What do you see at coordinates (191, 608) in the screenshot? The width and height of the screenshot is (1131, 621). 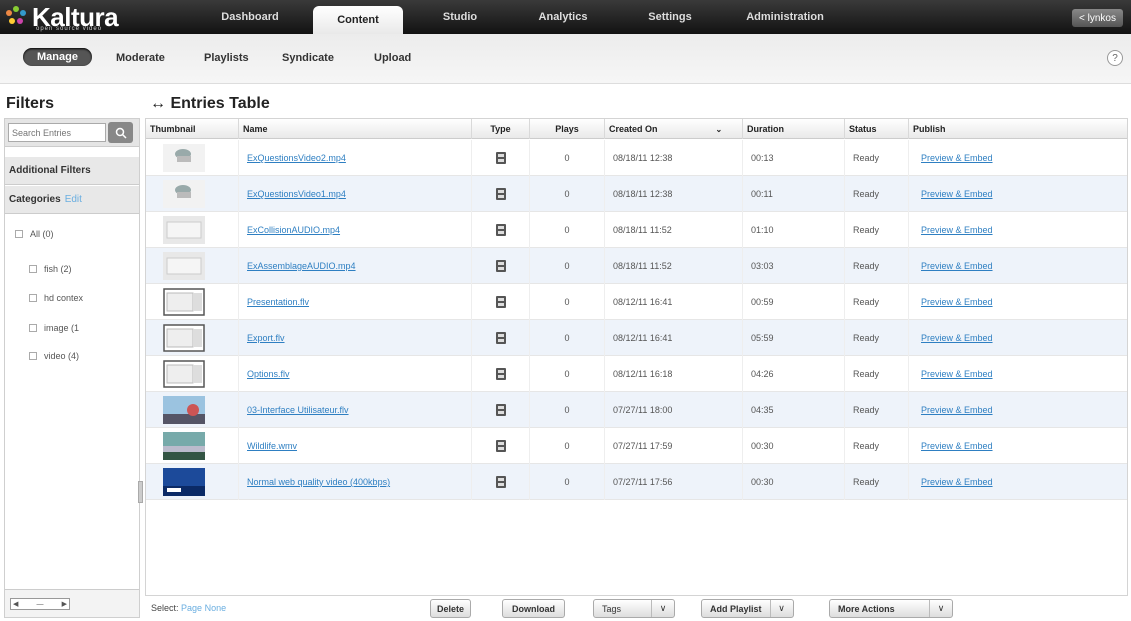 I see `select-page-link: Page` at bounding box center [191, 608].